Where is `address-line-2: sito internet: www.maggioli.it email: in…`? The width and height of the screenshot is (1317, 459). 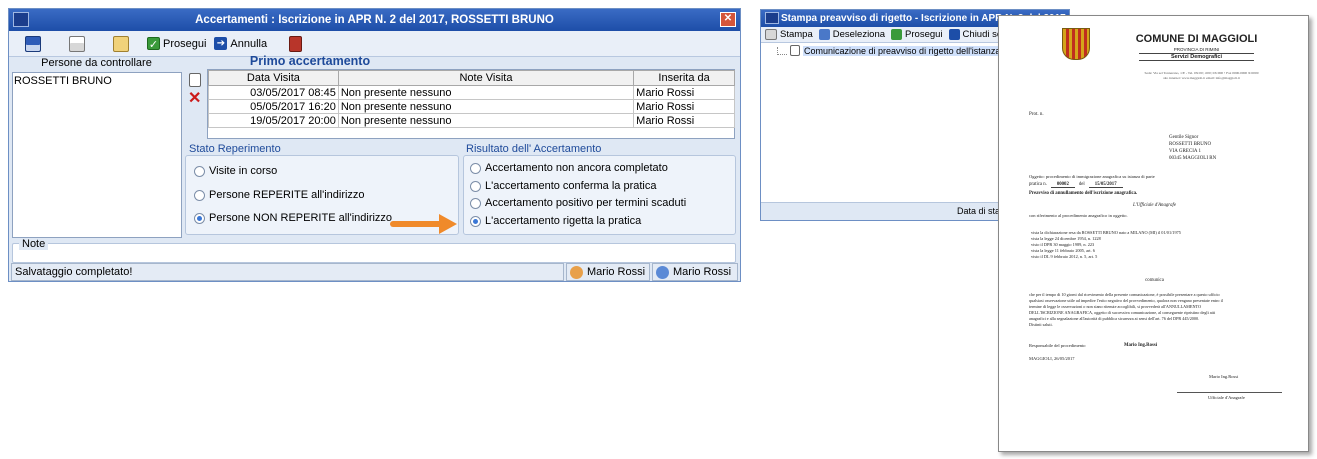
address-line-2: sito internet: www.maggioli.it email: in… is located at coordinates (1201, 78).